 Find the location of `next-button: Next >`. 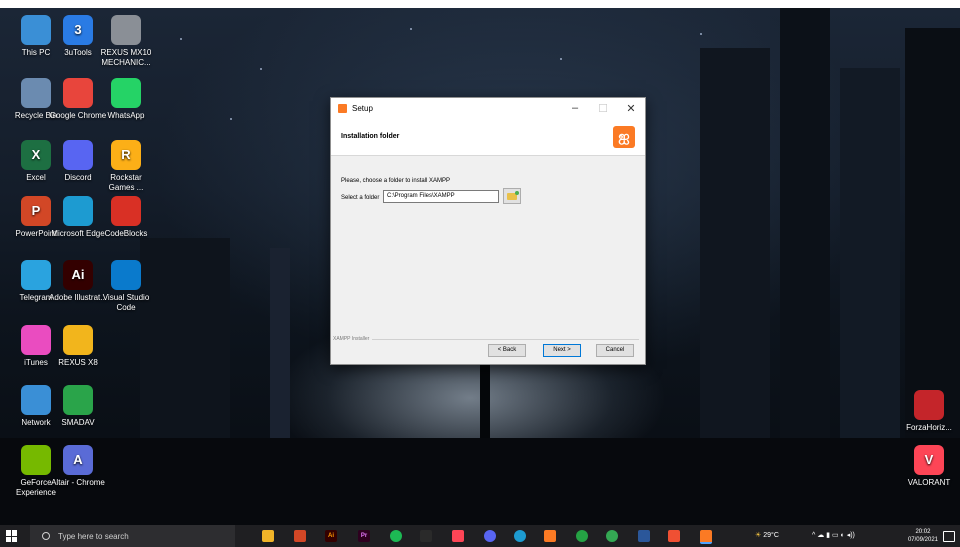

next-button: Next > is located at coordinates (562, 350).